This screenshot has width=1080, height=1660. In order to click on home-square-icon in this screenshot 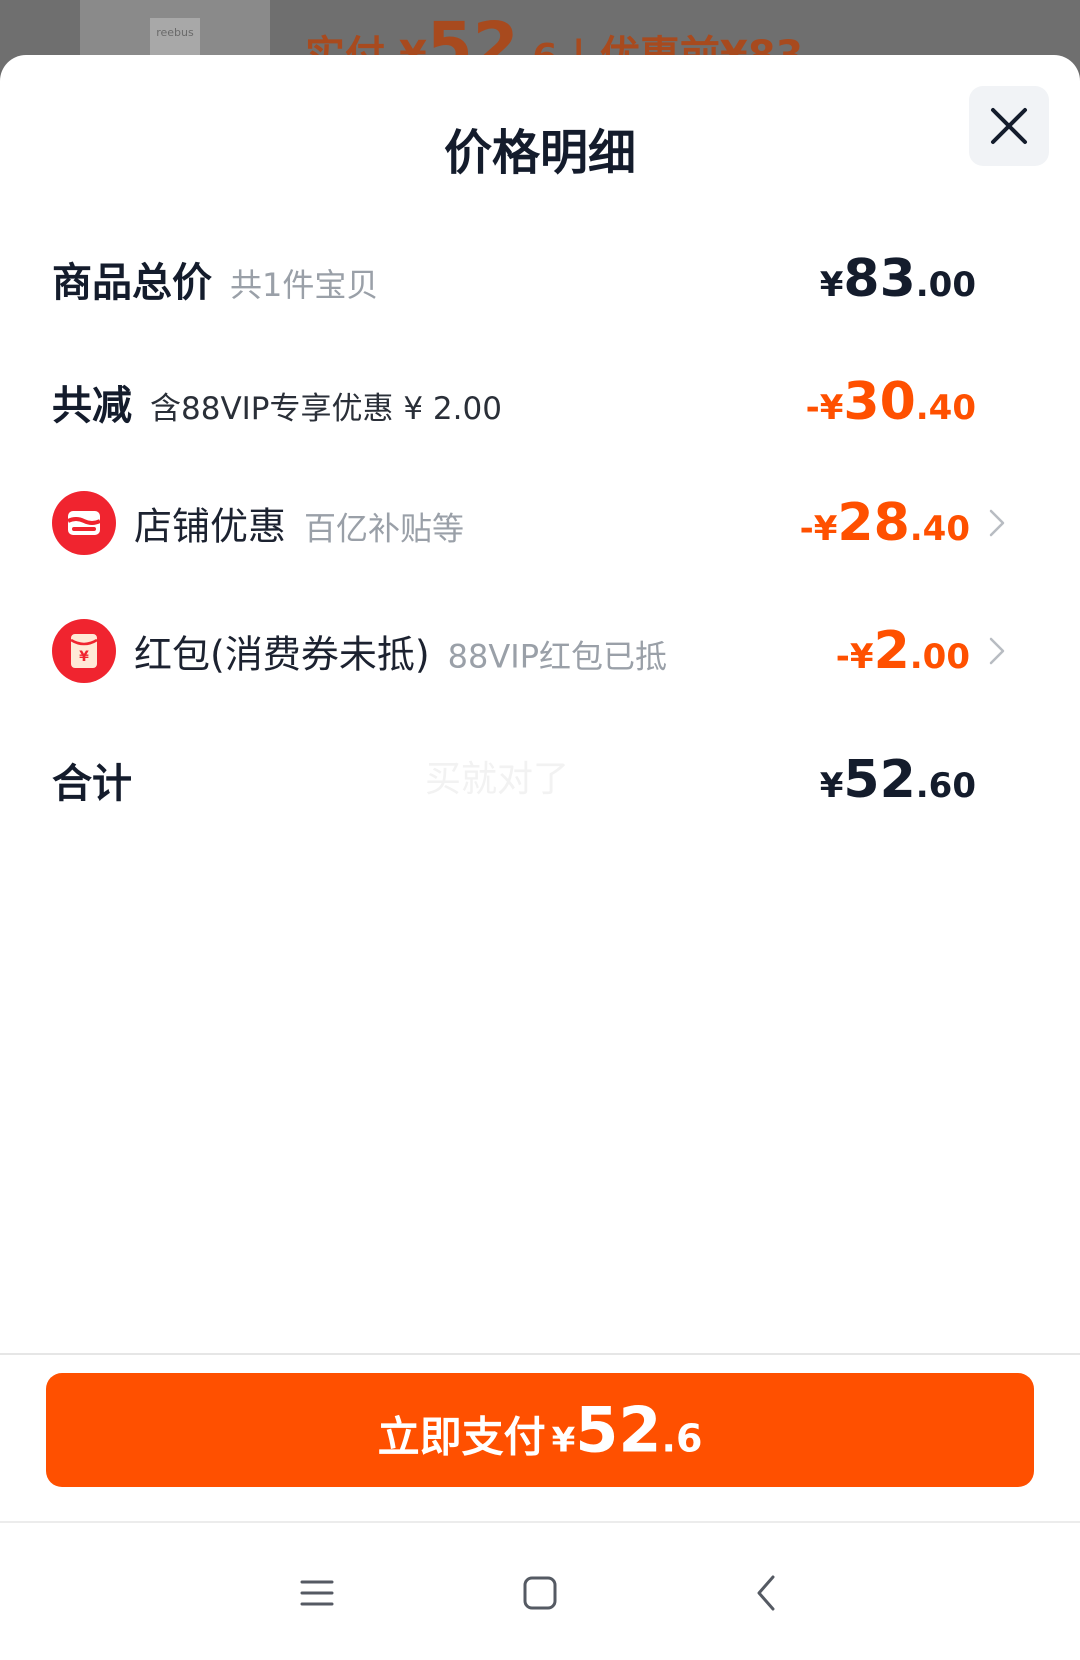, I will do `click(540, 1593)`.